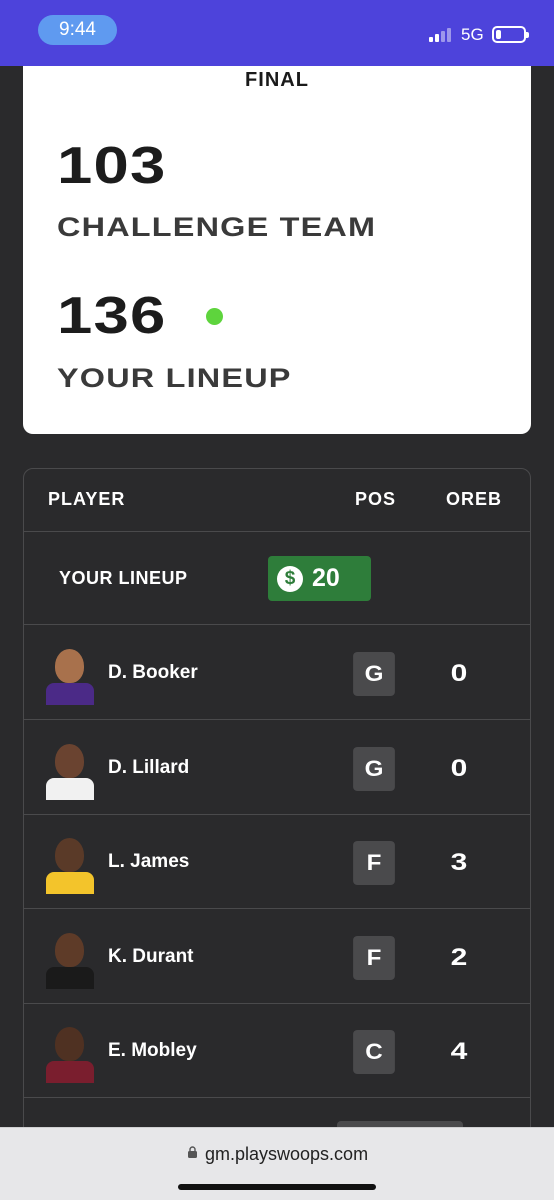  Describe the element at coordinates (326, 578) in the screenshot. I see `budget-value: 20` at that location.